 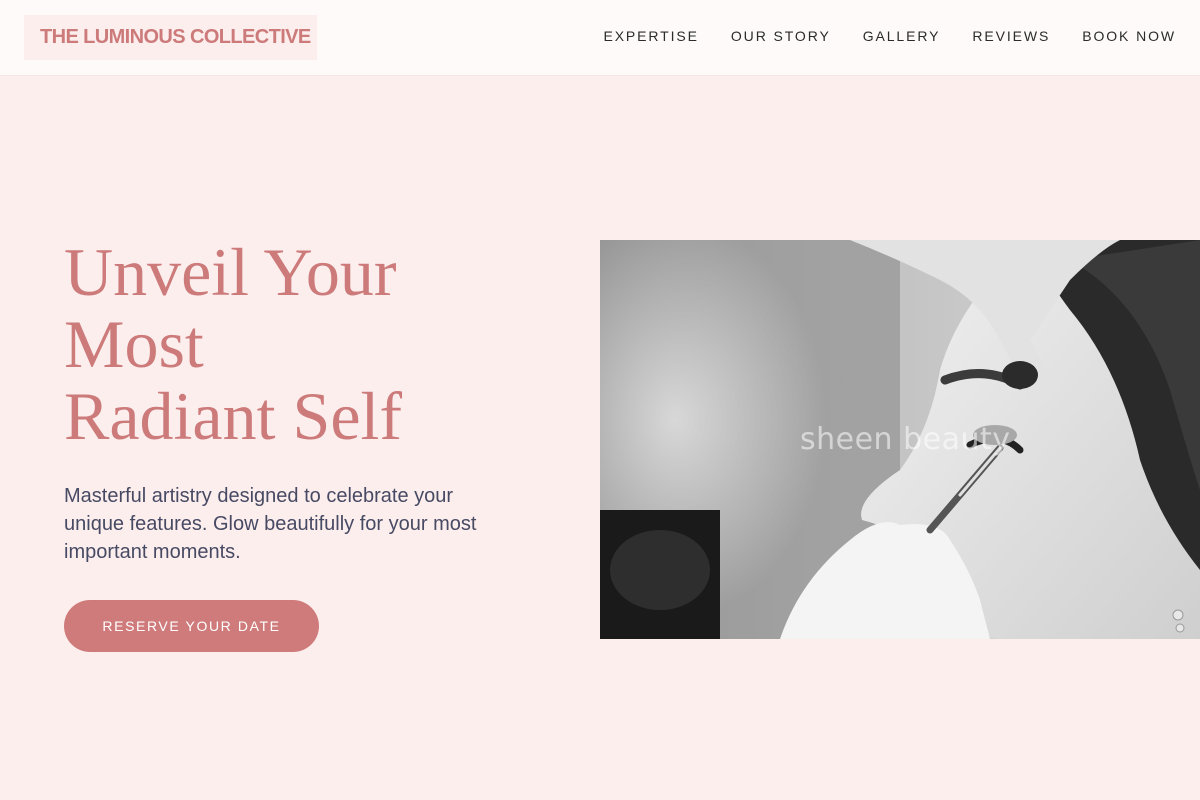 What do you see at coordinates (134, 344) in the screenshot?
I see `headline-line-2: Most` at bounding box center [134, 344].